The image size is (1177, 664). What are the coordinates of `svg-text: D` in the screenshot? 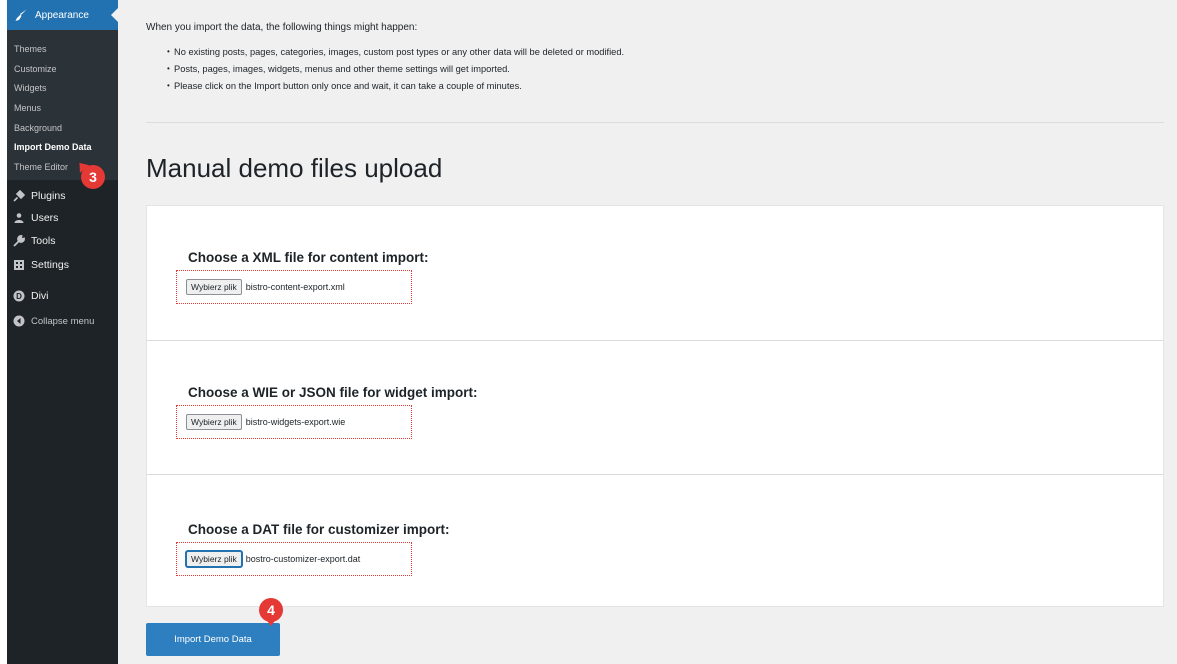 It's located at (19, 296).